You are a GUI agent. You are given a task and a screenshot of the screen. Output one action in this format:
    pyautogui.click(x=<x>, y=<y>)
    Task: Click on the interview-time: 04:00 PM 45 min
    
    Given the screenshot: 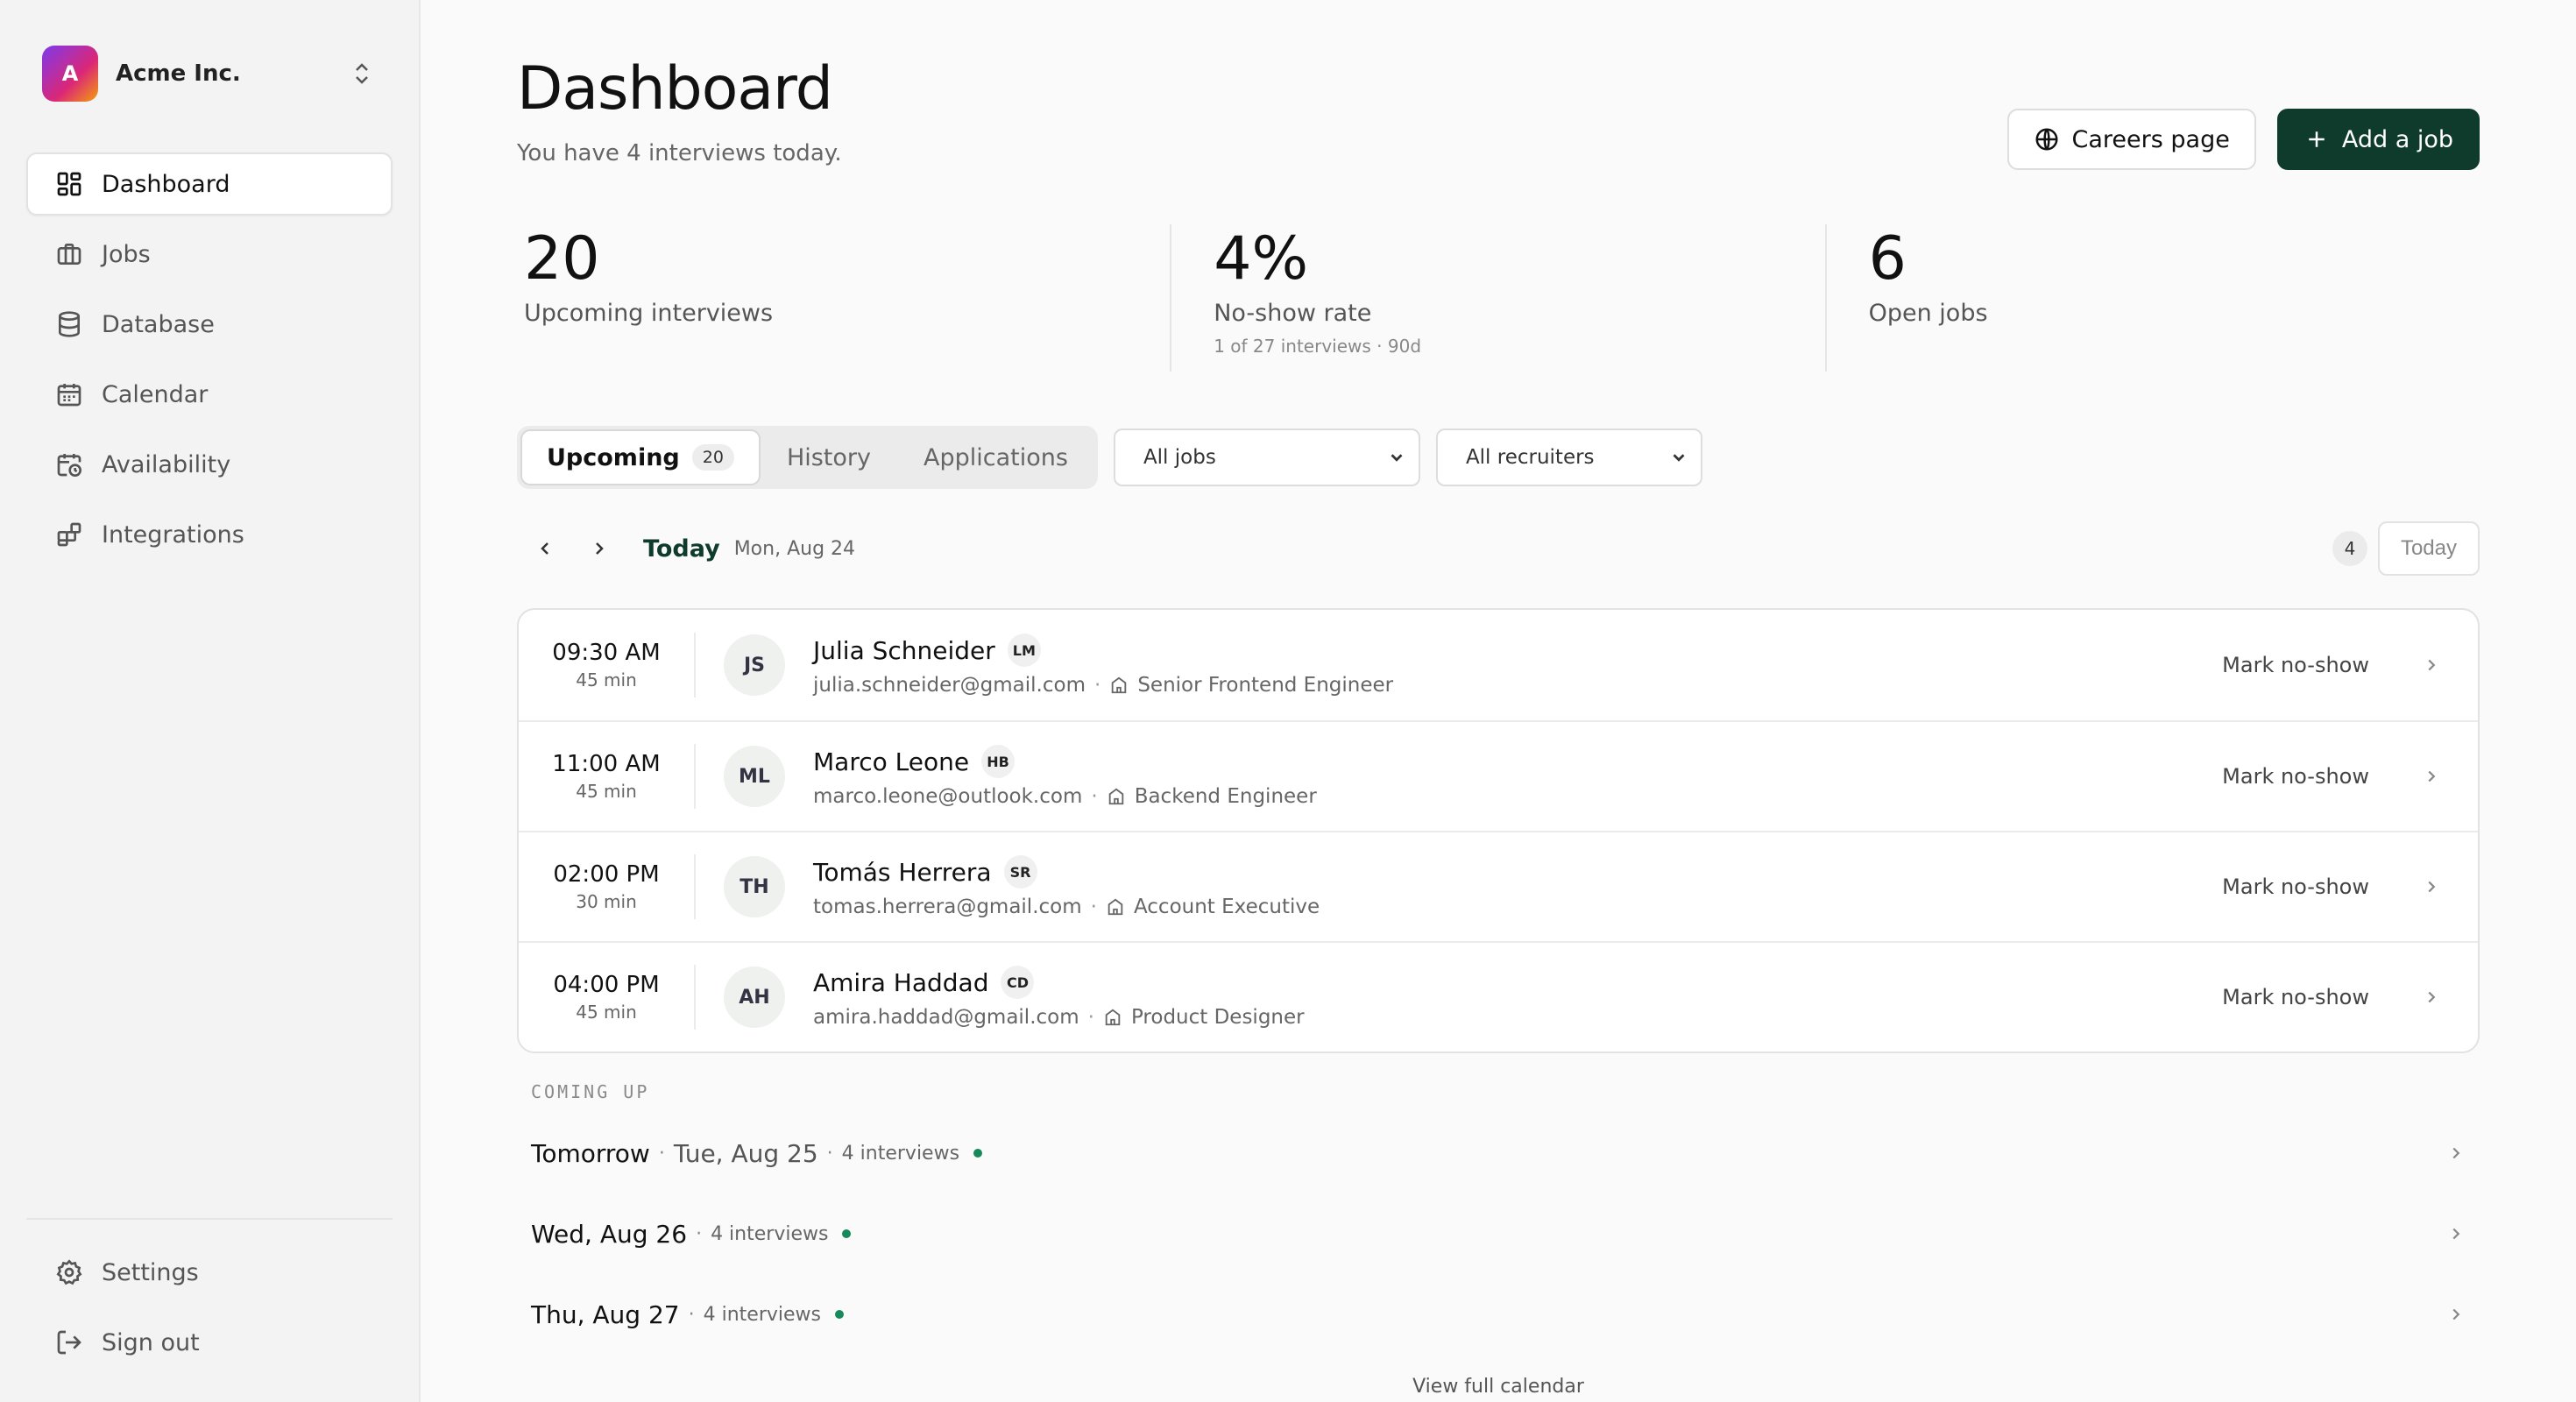 What is the action you would take?
    pyautogui.click(x=607, y=997)
    